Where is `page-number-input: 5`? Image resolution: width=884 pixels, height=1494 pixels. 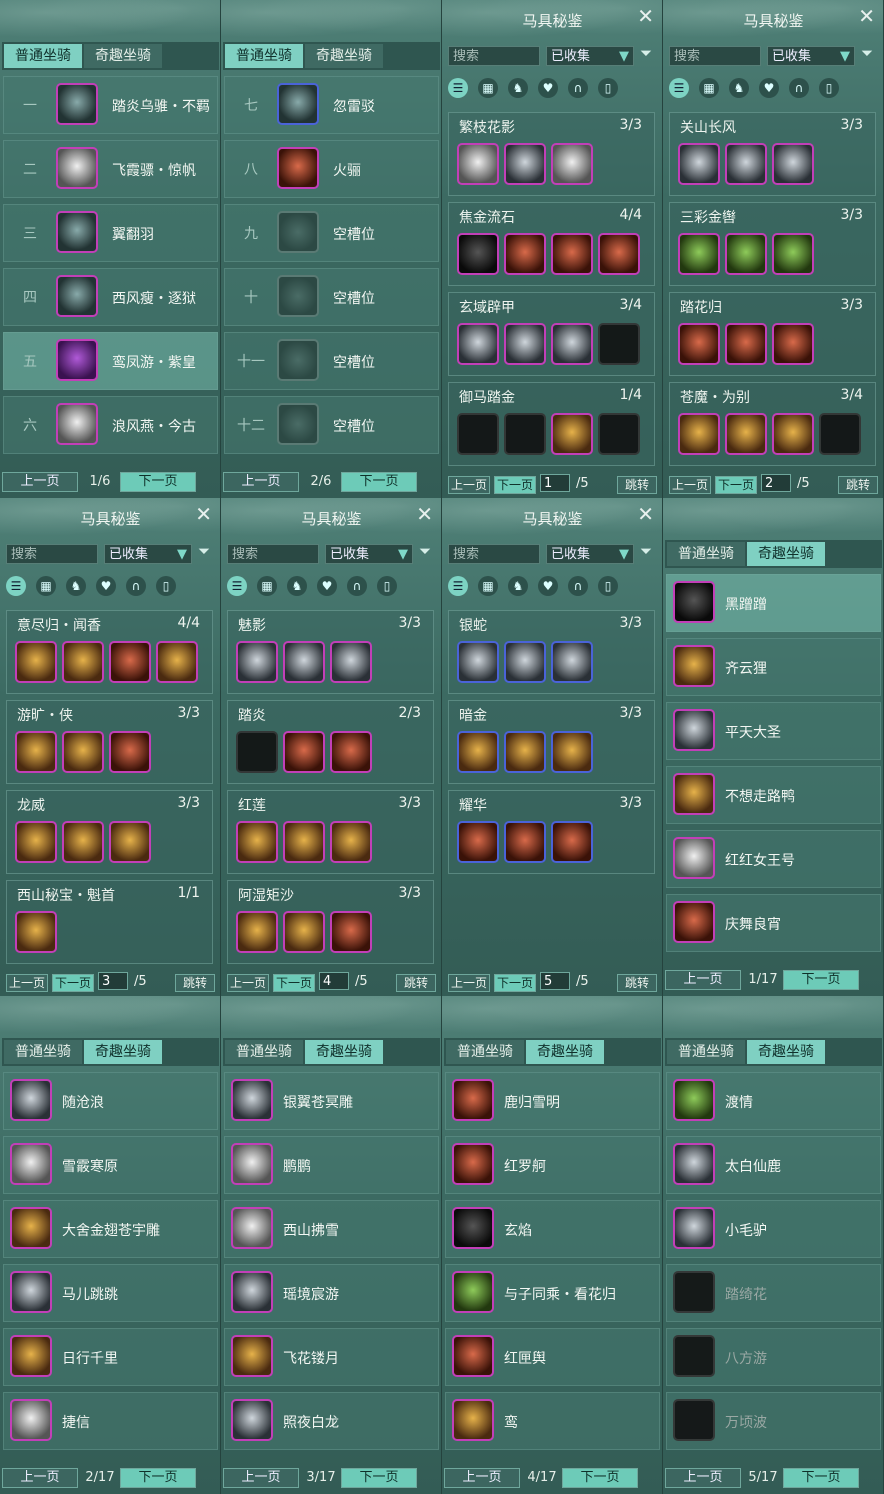
page-number-input: 5 is located at coordinates (555, 981).